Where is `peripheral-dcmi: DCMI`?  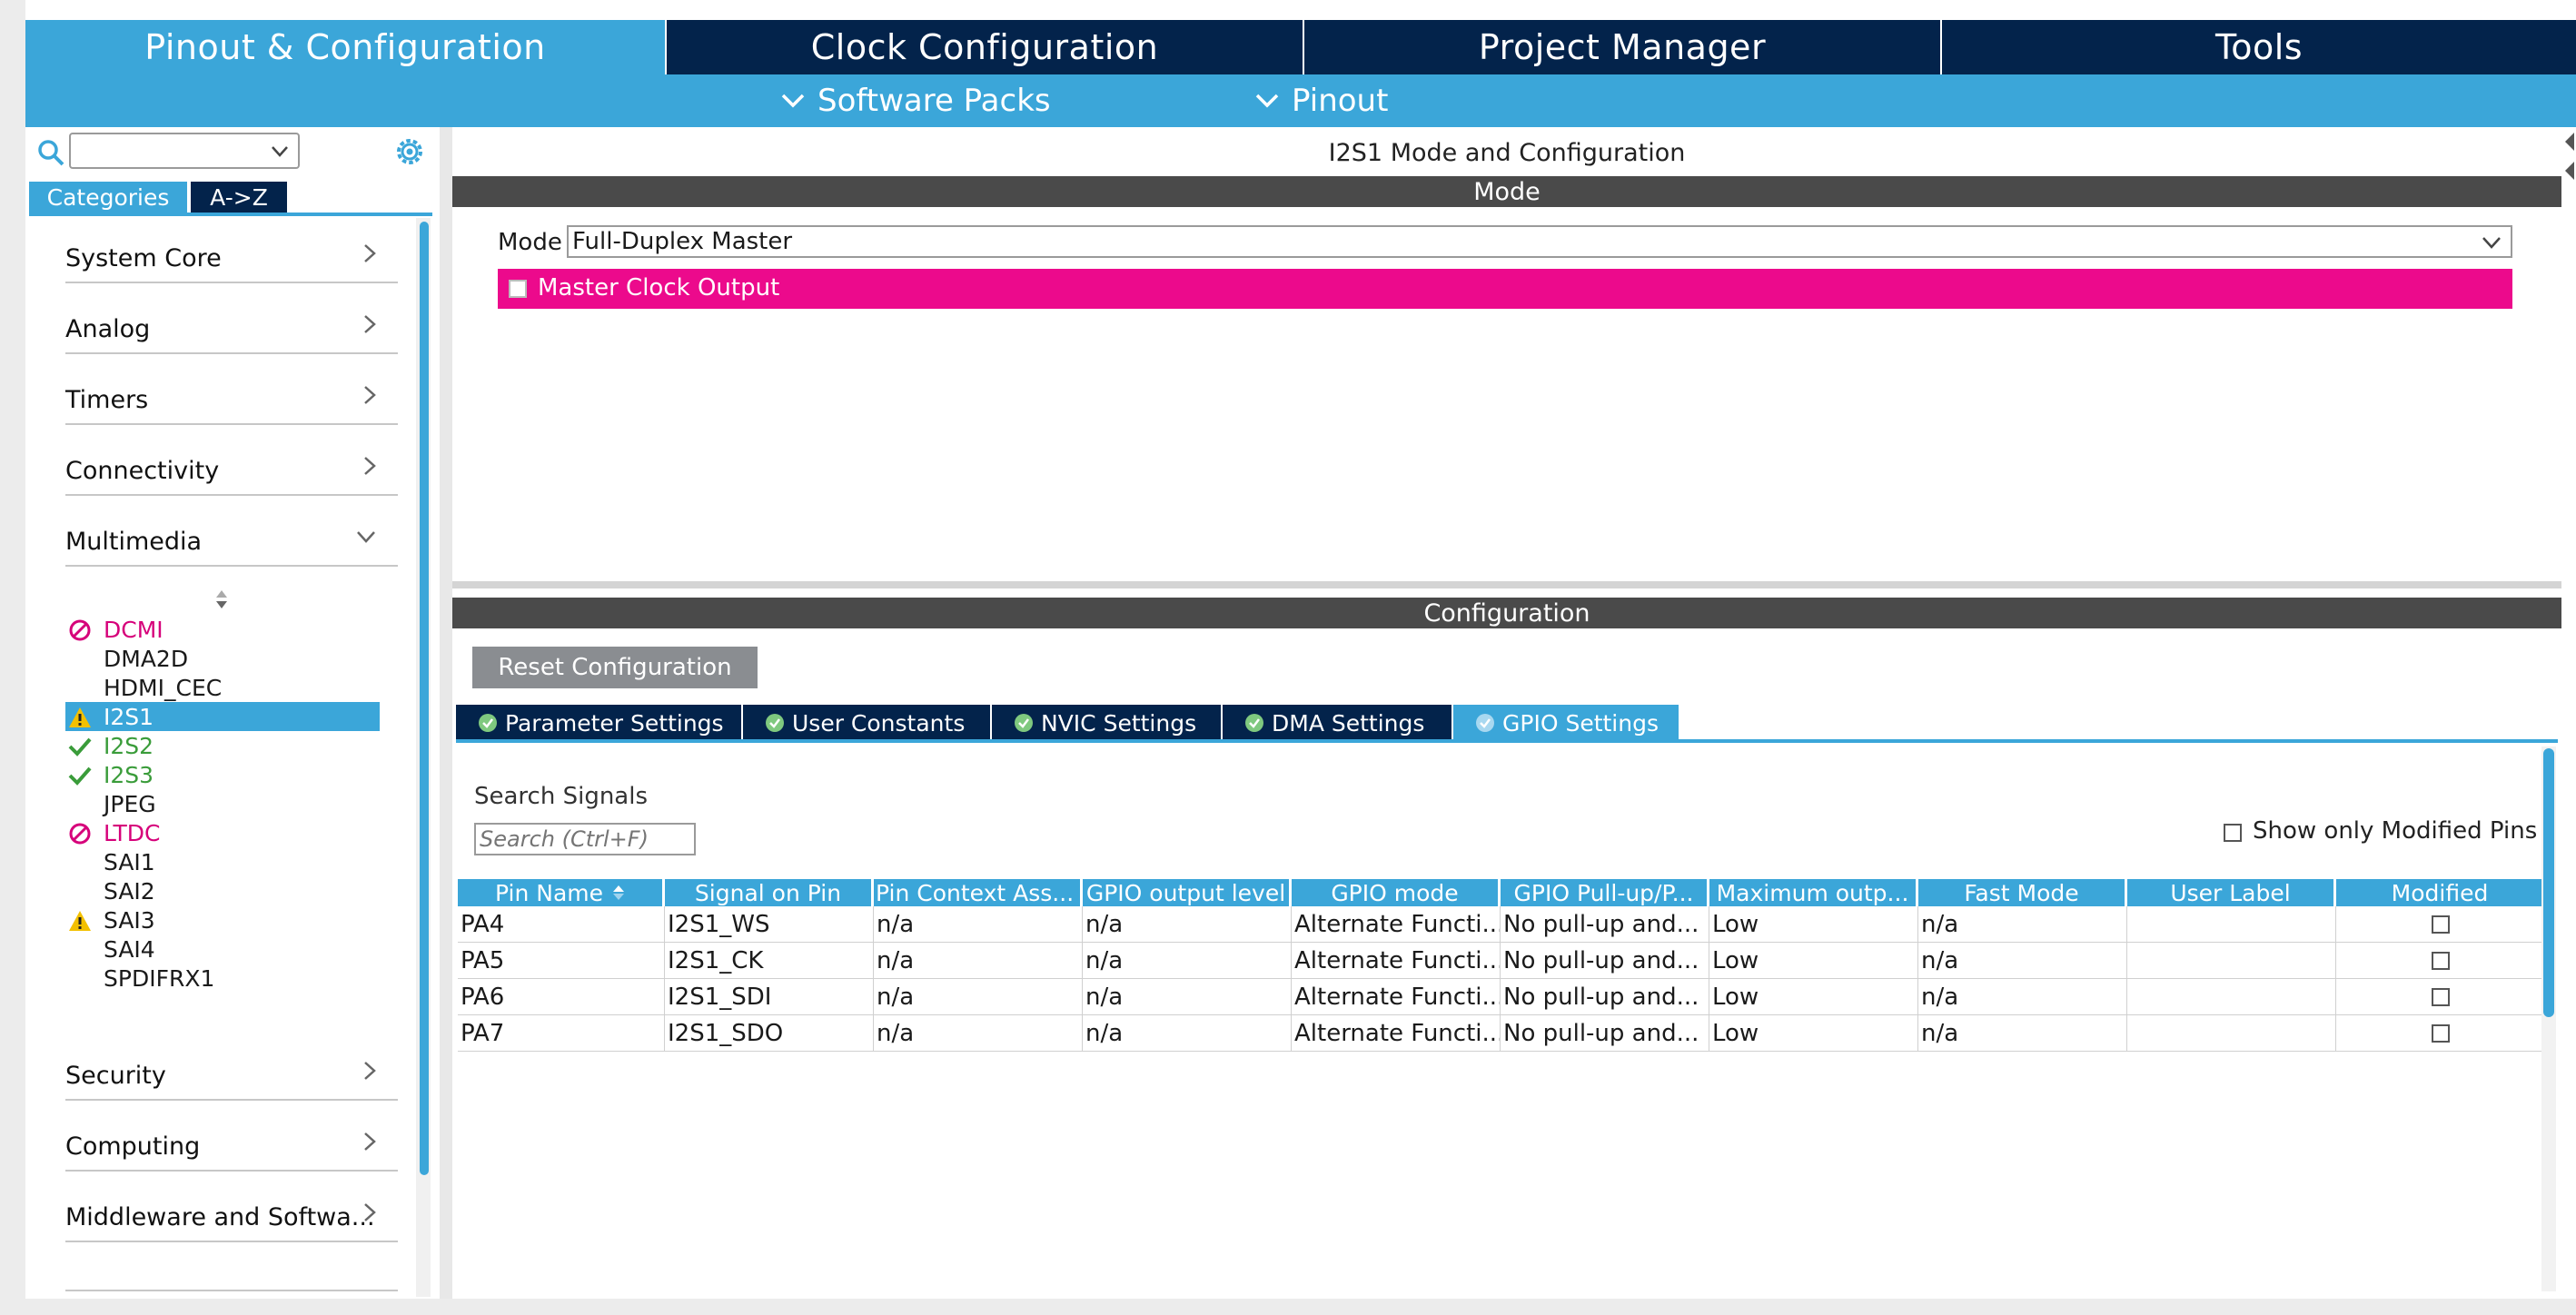 peripheral-dcmi: DCMI is located at coordinates (222, 629).